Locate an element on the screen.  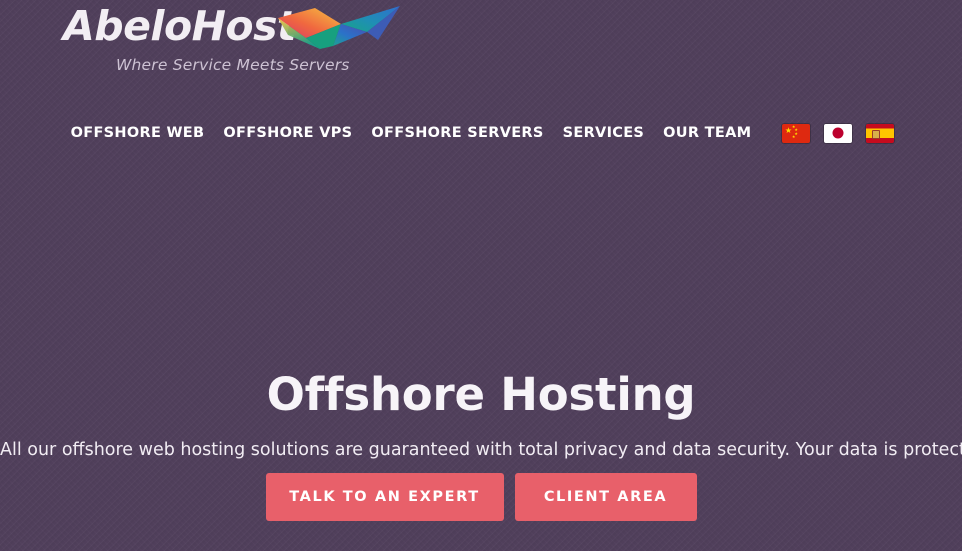
china-flag-small-star: ★ is located at coordinates (793, 136).